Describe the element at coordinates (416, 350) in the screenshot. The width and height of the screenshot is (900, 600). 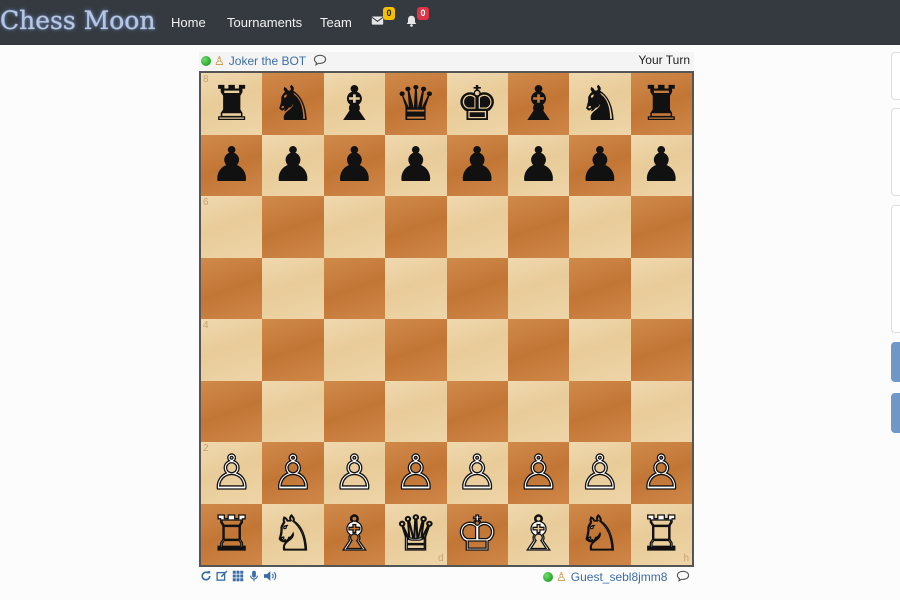
I see `square-d4` at that location.